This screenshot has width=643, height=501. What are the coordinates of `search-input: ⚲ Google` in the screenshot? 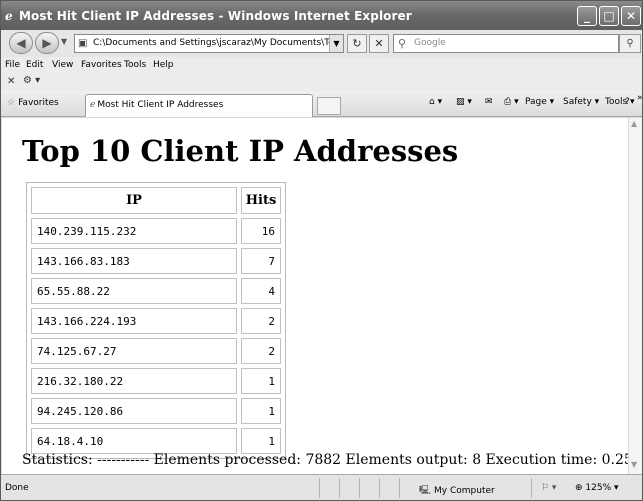 It's located at (506, 43).